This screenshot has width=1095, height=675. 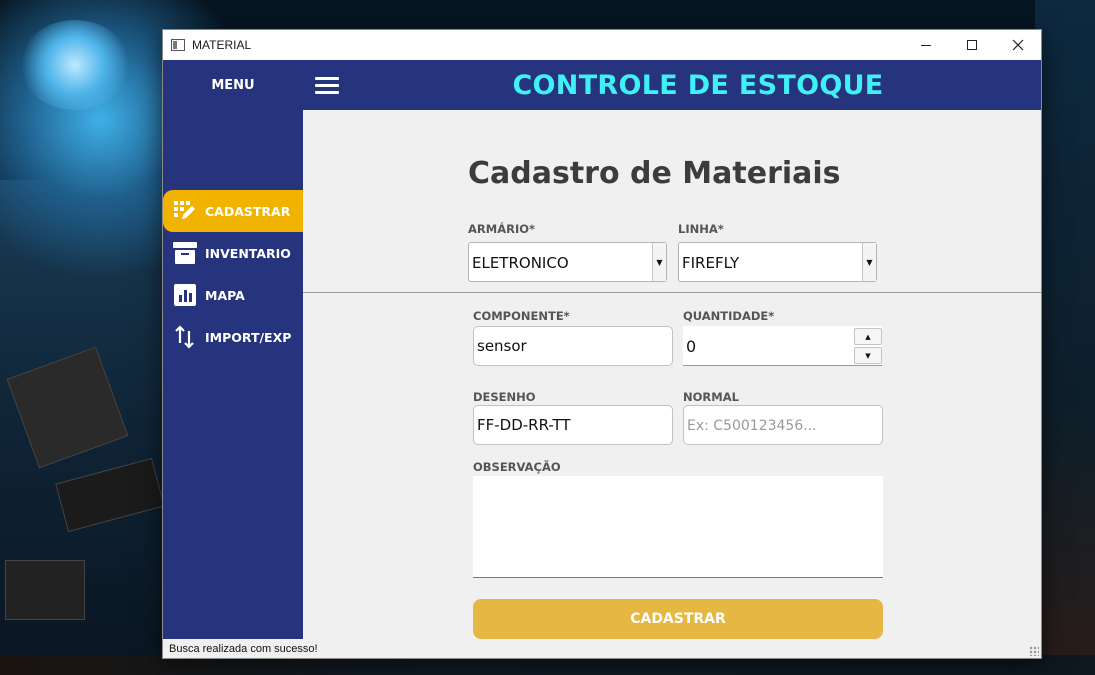 I want to click on decrement-button: ▼, so click(x=868, y=355).